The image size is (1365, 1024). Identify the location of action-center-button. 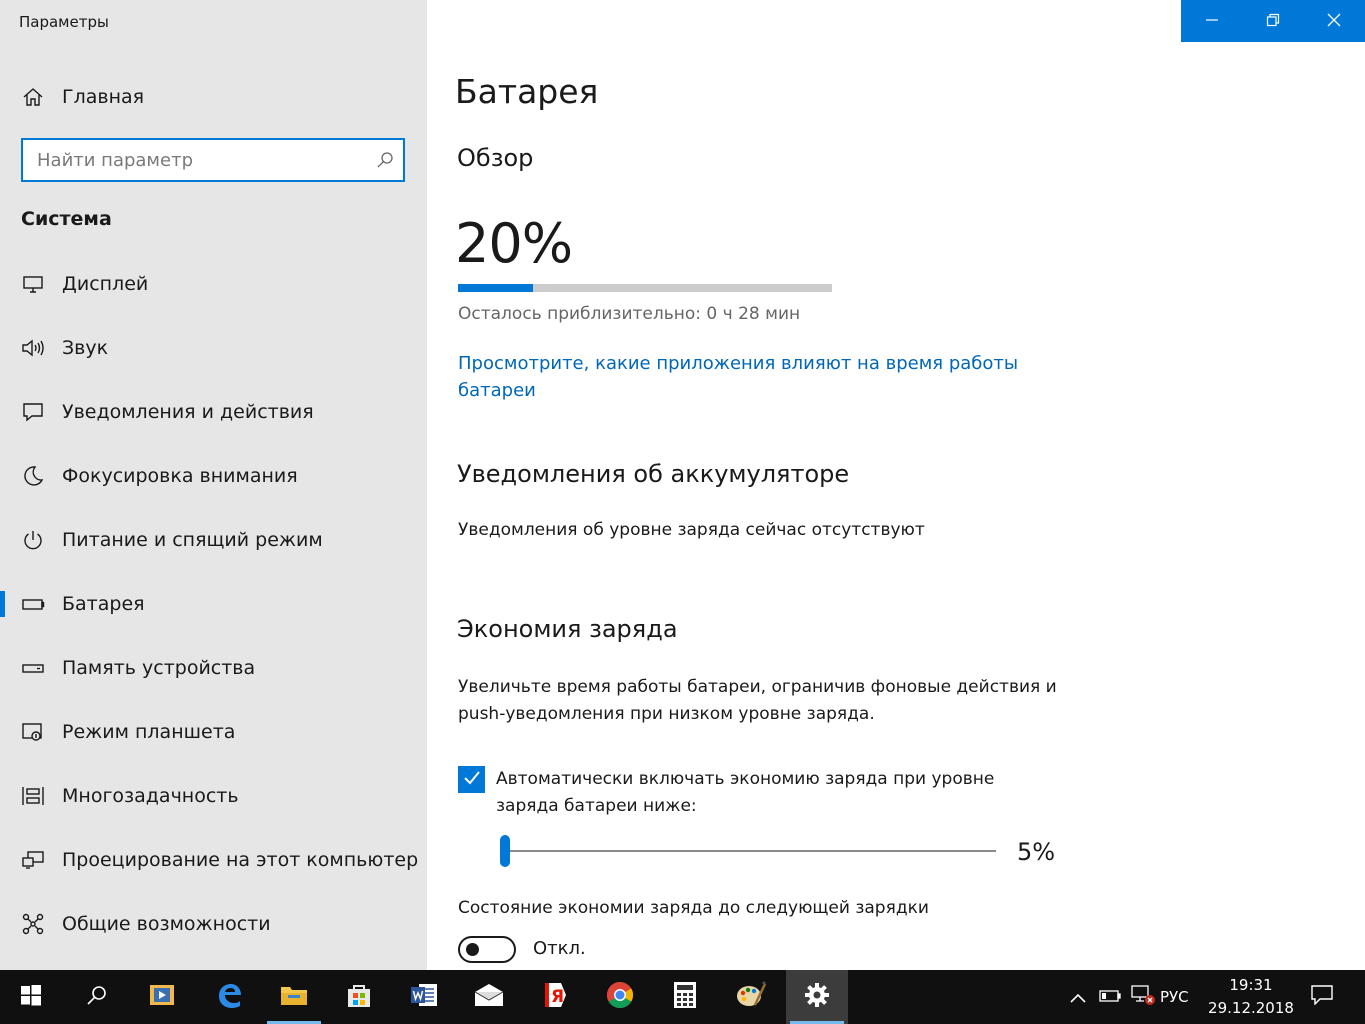
(1322, 997).